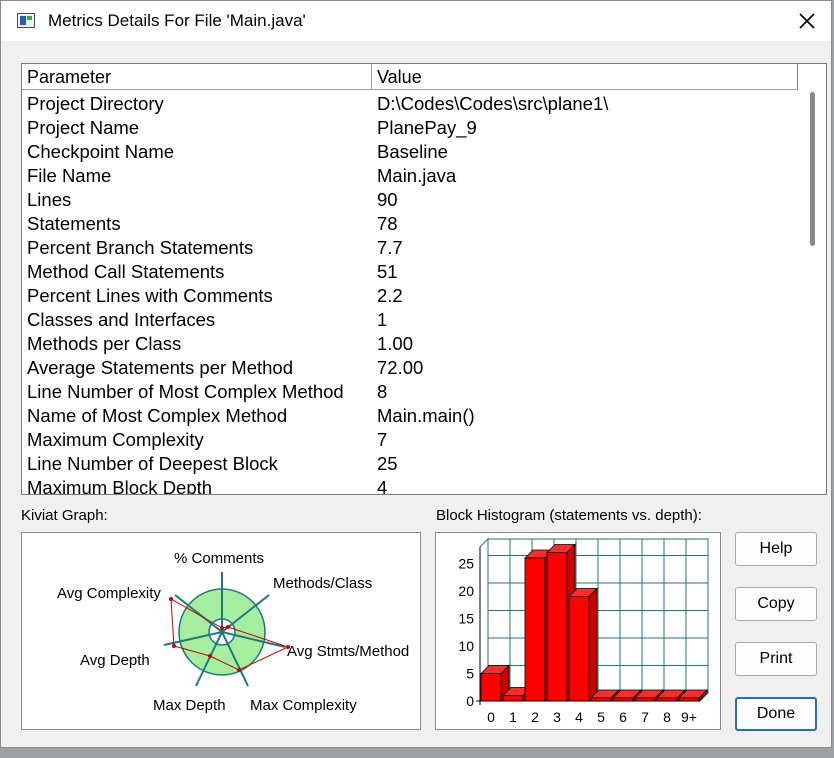 The image size is (834, 758). Describe the element at coordinates (491, 717) in the screenshot. I see `histogram-xtick-label: 0` at that location.